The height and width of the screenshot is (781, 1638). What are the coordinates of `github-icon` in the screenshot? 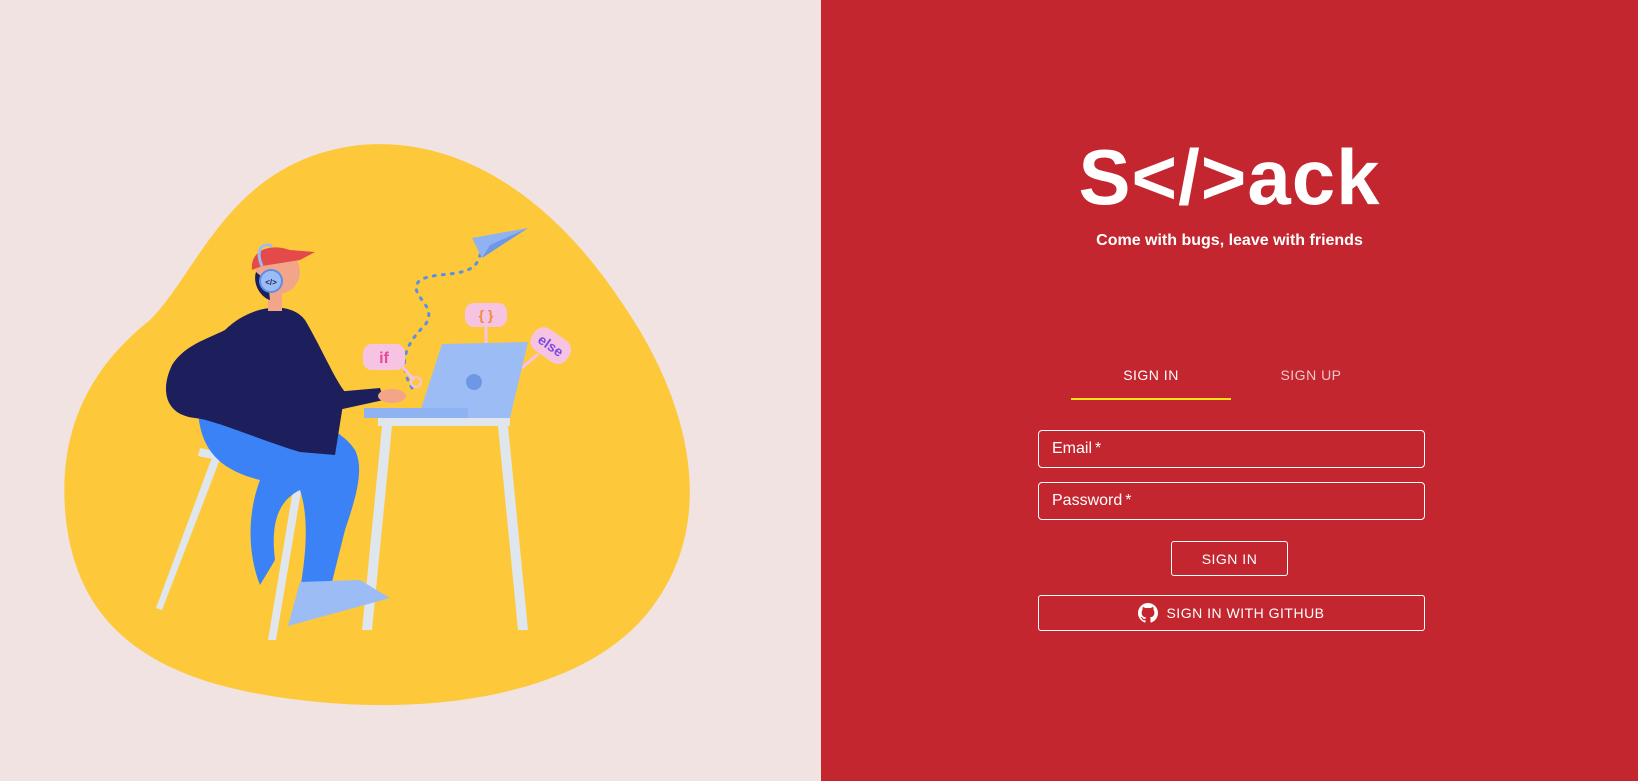 It's located at (1148, 613).